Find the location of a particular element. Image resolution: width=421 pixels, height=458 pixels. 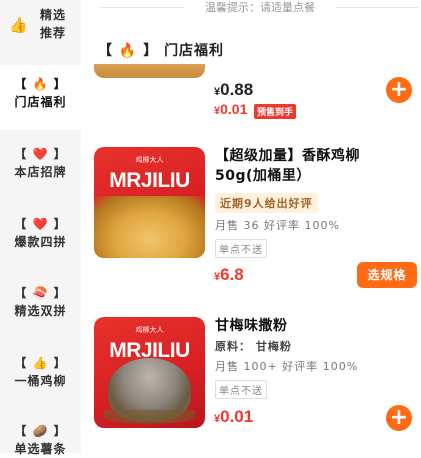

sidebar-item-store-benefits: 【 🔥 】 门店福利 is located at coordinates (40, 97).